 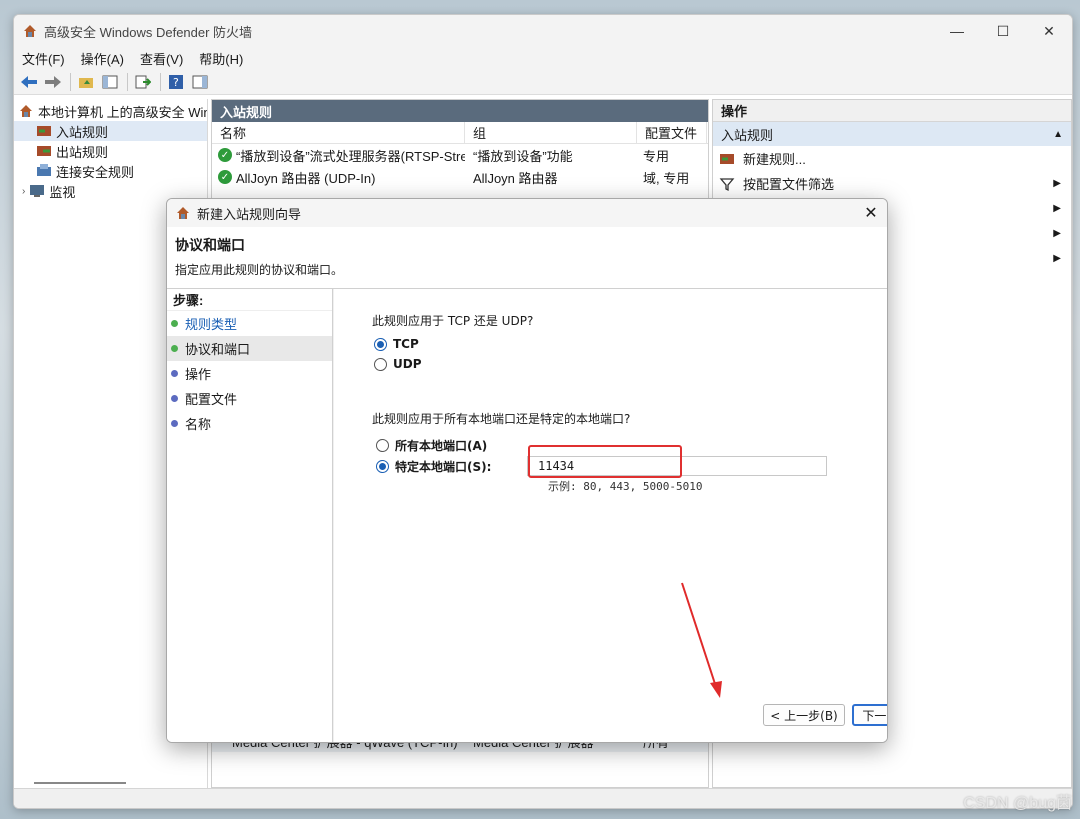 I want to click on step-profile: 配置文件, so click(x=249, y=398).